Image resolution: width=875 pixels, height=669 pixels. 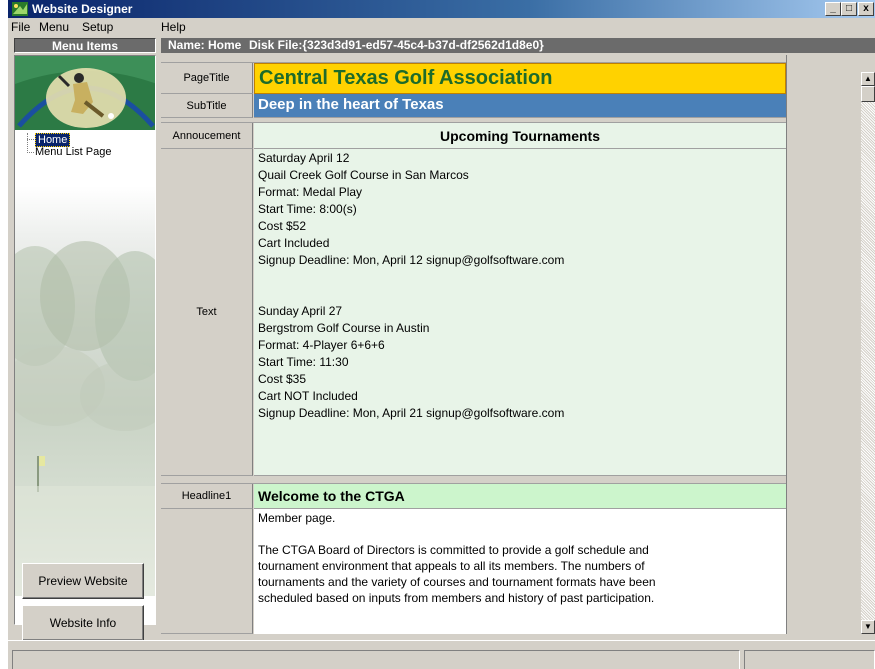 I want to click on member-line, so click(x=522, y=534).